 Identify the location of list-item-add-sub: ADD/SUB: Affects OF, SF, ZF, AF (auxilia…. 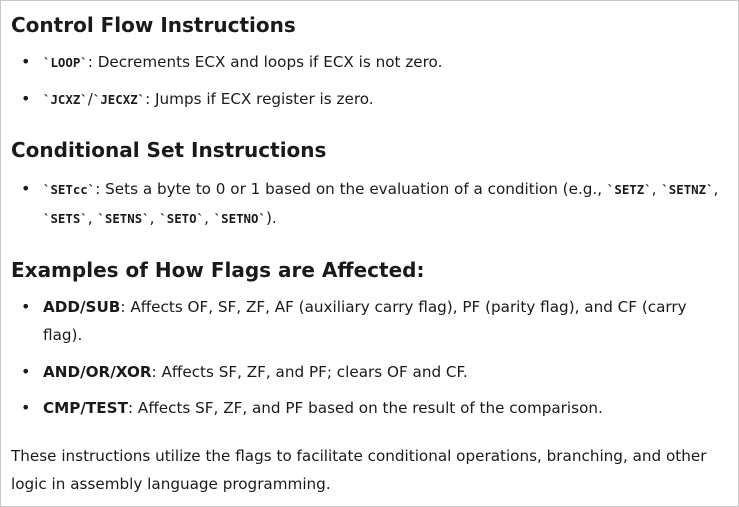
(369, 321).